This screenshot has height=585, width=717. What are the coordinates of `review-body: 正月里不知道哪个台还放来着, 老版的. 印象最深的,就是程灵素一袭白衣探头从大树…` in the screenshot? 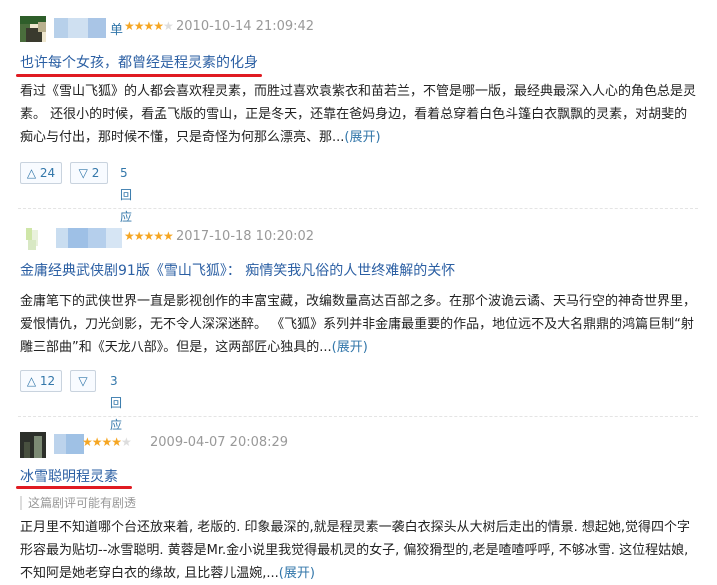 It's located at (360, 550).